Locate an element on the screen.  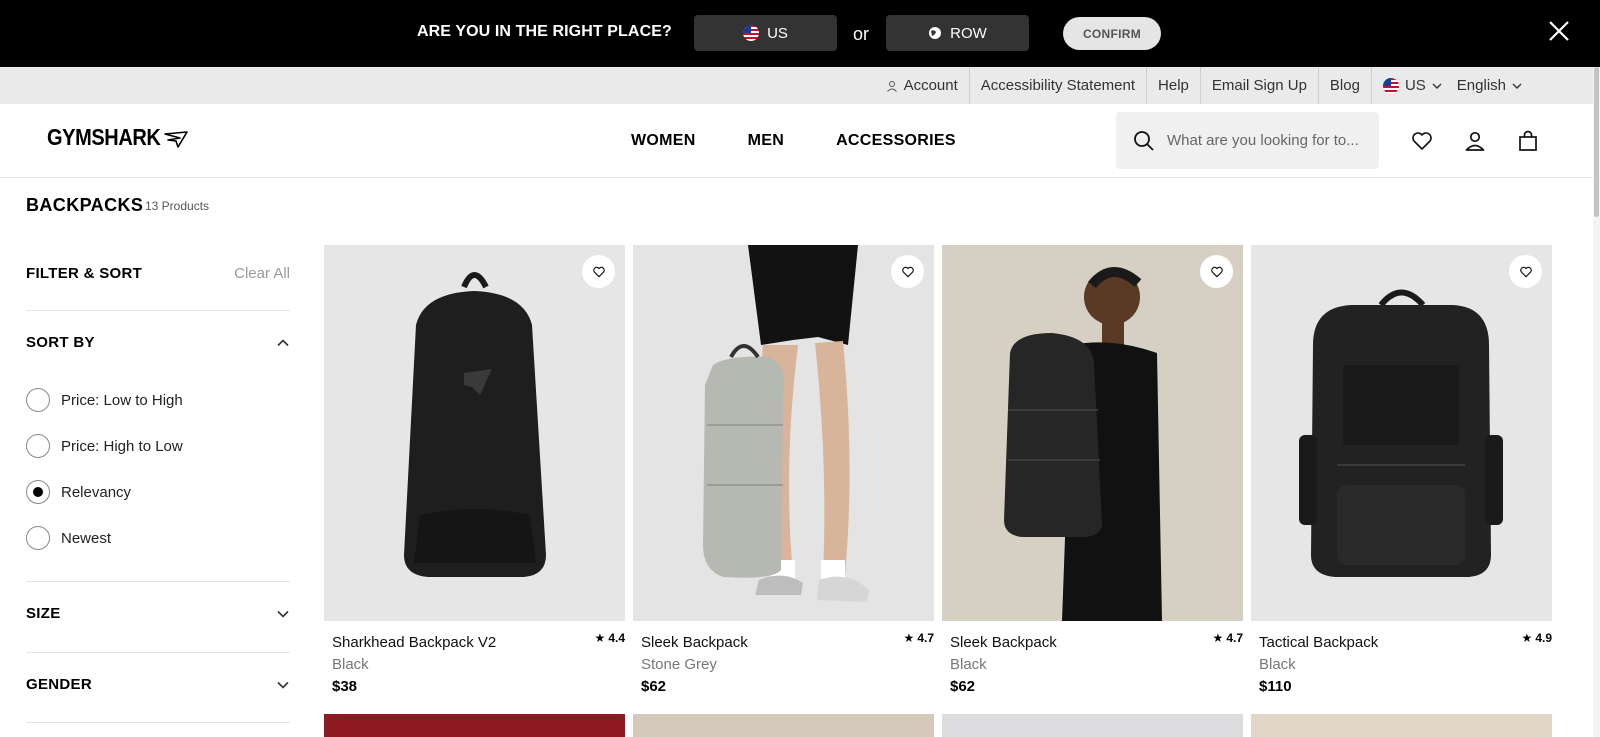
size-filter-toggle: SIZE is located at coordinates (158, 613).